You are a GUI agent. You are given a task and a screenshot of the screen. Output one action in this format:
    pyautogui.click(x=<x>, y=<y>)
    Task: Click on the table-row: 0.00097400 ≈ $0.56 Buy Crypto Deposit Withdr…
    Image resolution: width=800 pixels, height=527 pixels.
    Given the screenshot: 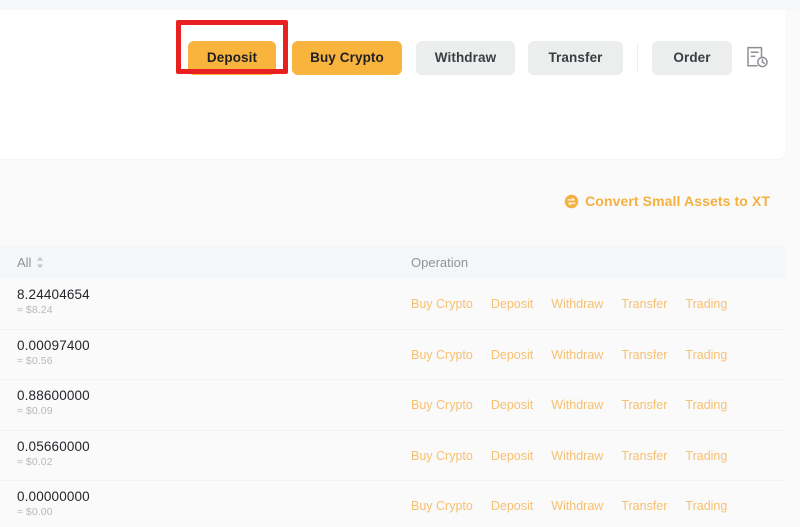 What is the action you would take?
    pyautogui.click(x=393, y=355)
    